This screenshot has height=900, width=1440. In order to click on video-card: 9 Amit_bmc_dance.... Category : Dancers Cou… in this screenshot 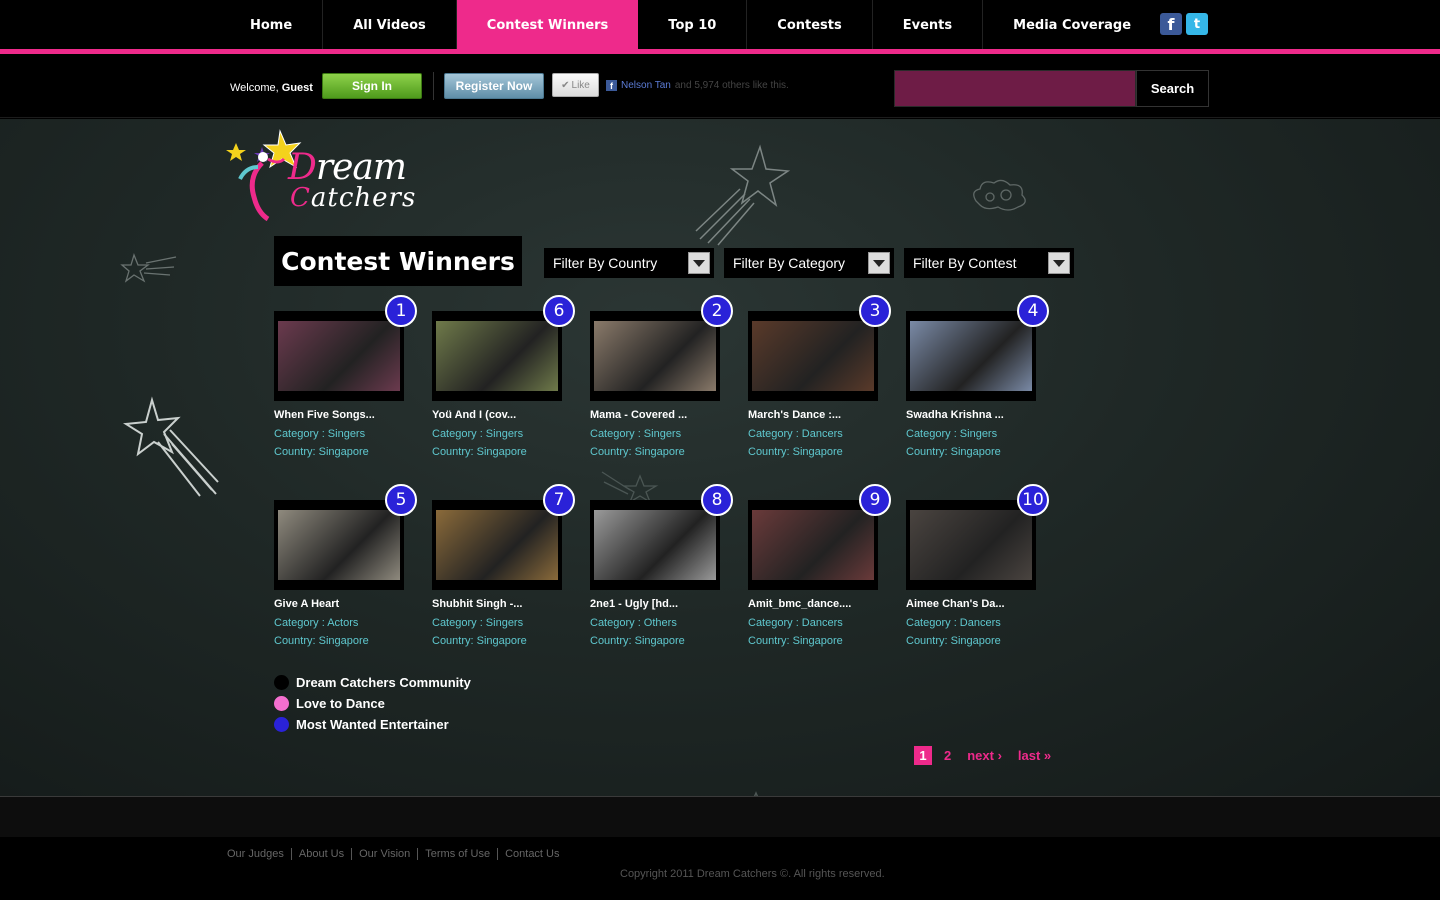, I will do `click(819, 572)`.